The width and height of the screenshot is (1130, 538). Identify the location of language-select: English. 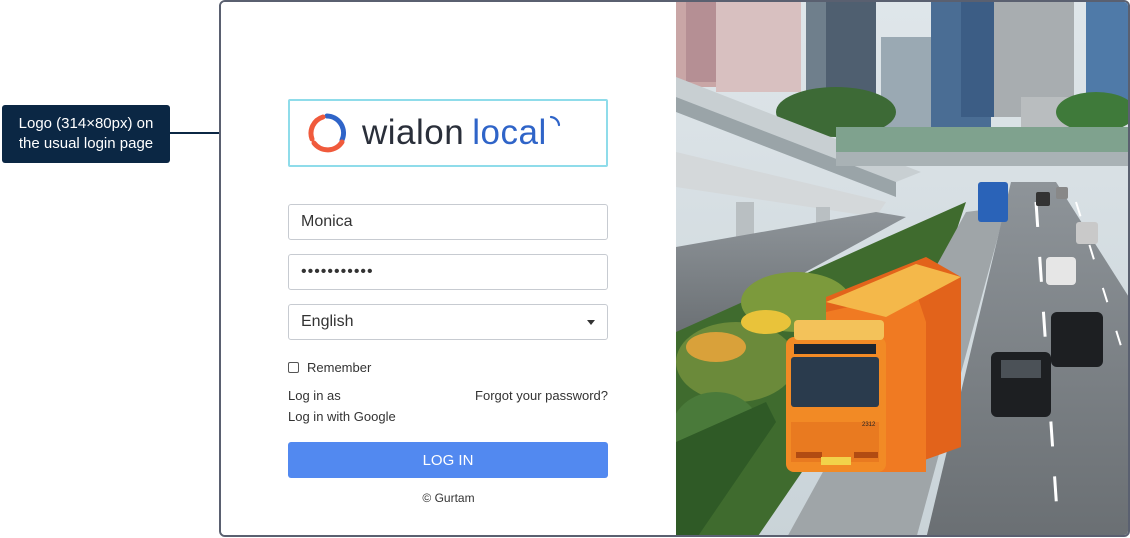
(448, 322).